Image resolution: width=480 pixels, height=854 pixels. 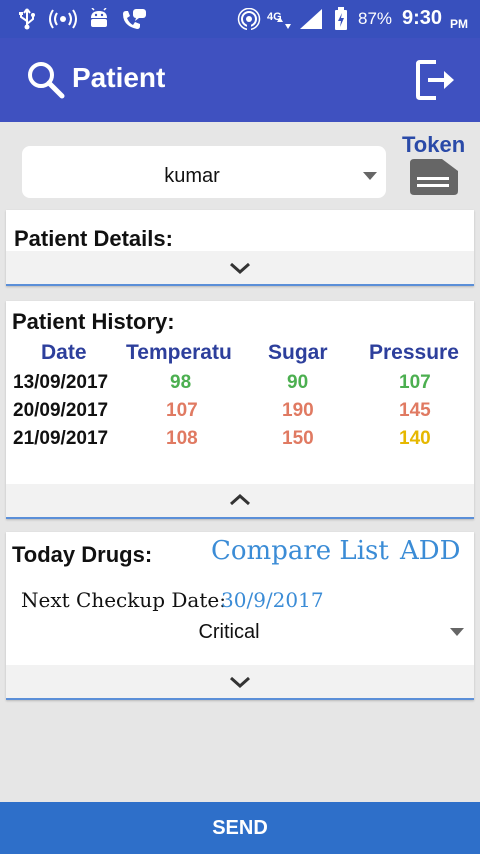 I want to click on android-icon, so click(x=99, y=19).